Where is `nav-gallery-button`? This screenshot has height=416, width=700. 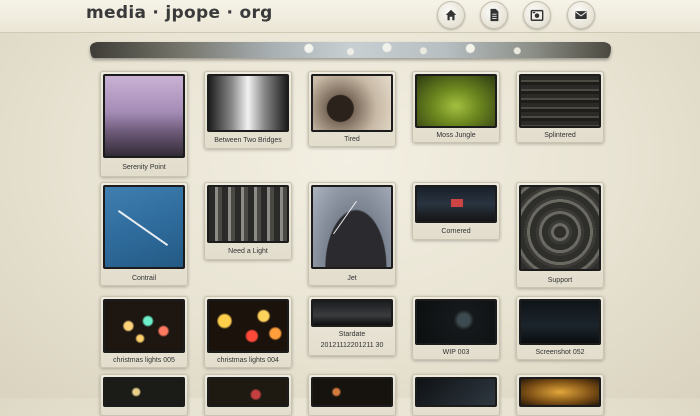 nav-gallery-button is located at coordinates (537, 15).